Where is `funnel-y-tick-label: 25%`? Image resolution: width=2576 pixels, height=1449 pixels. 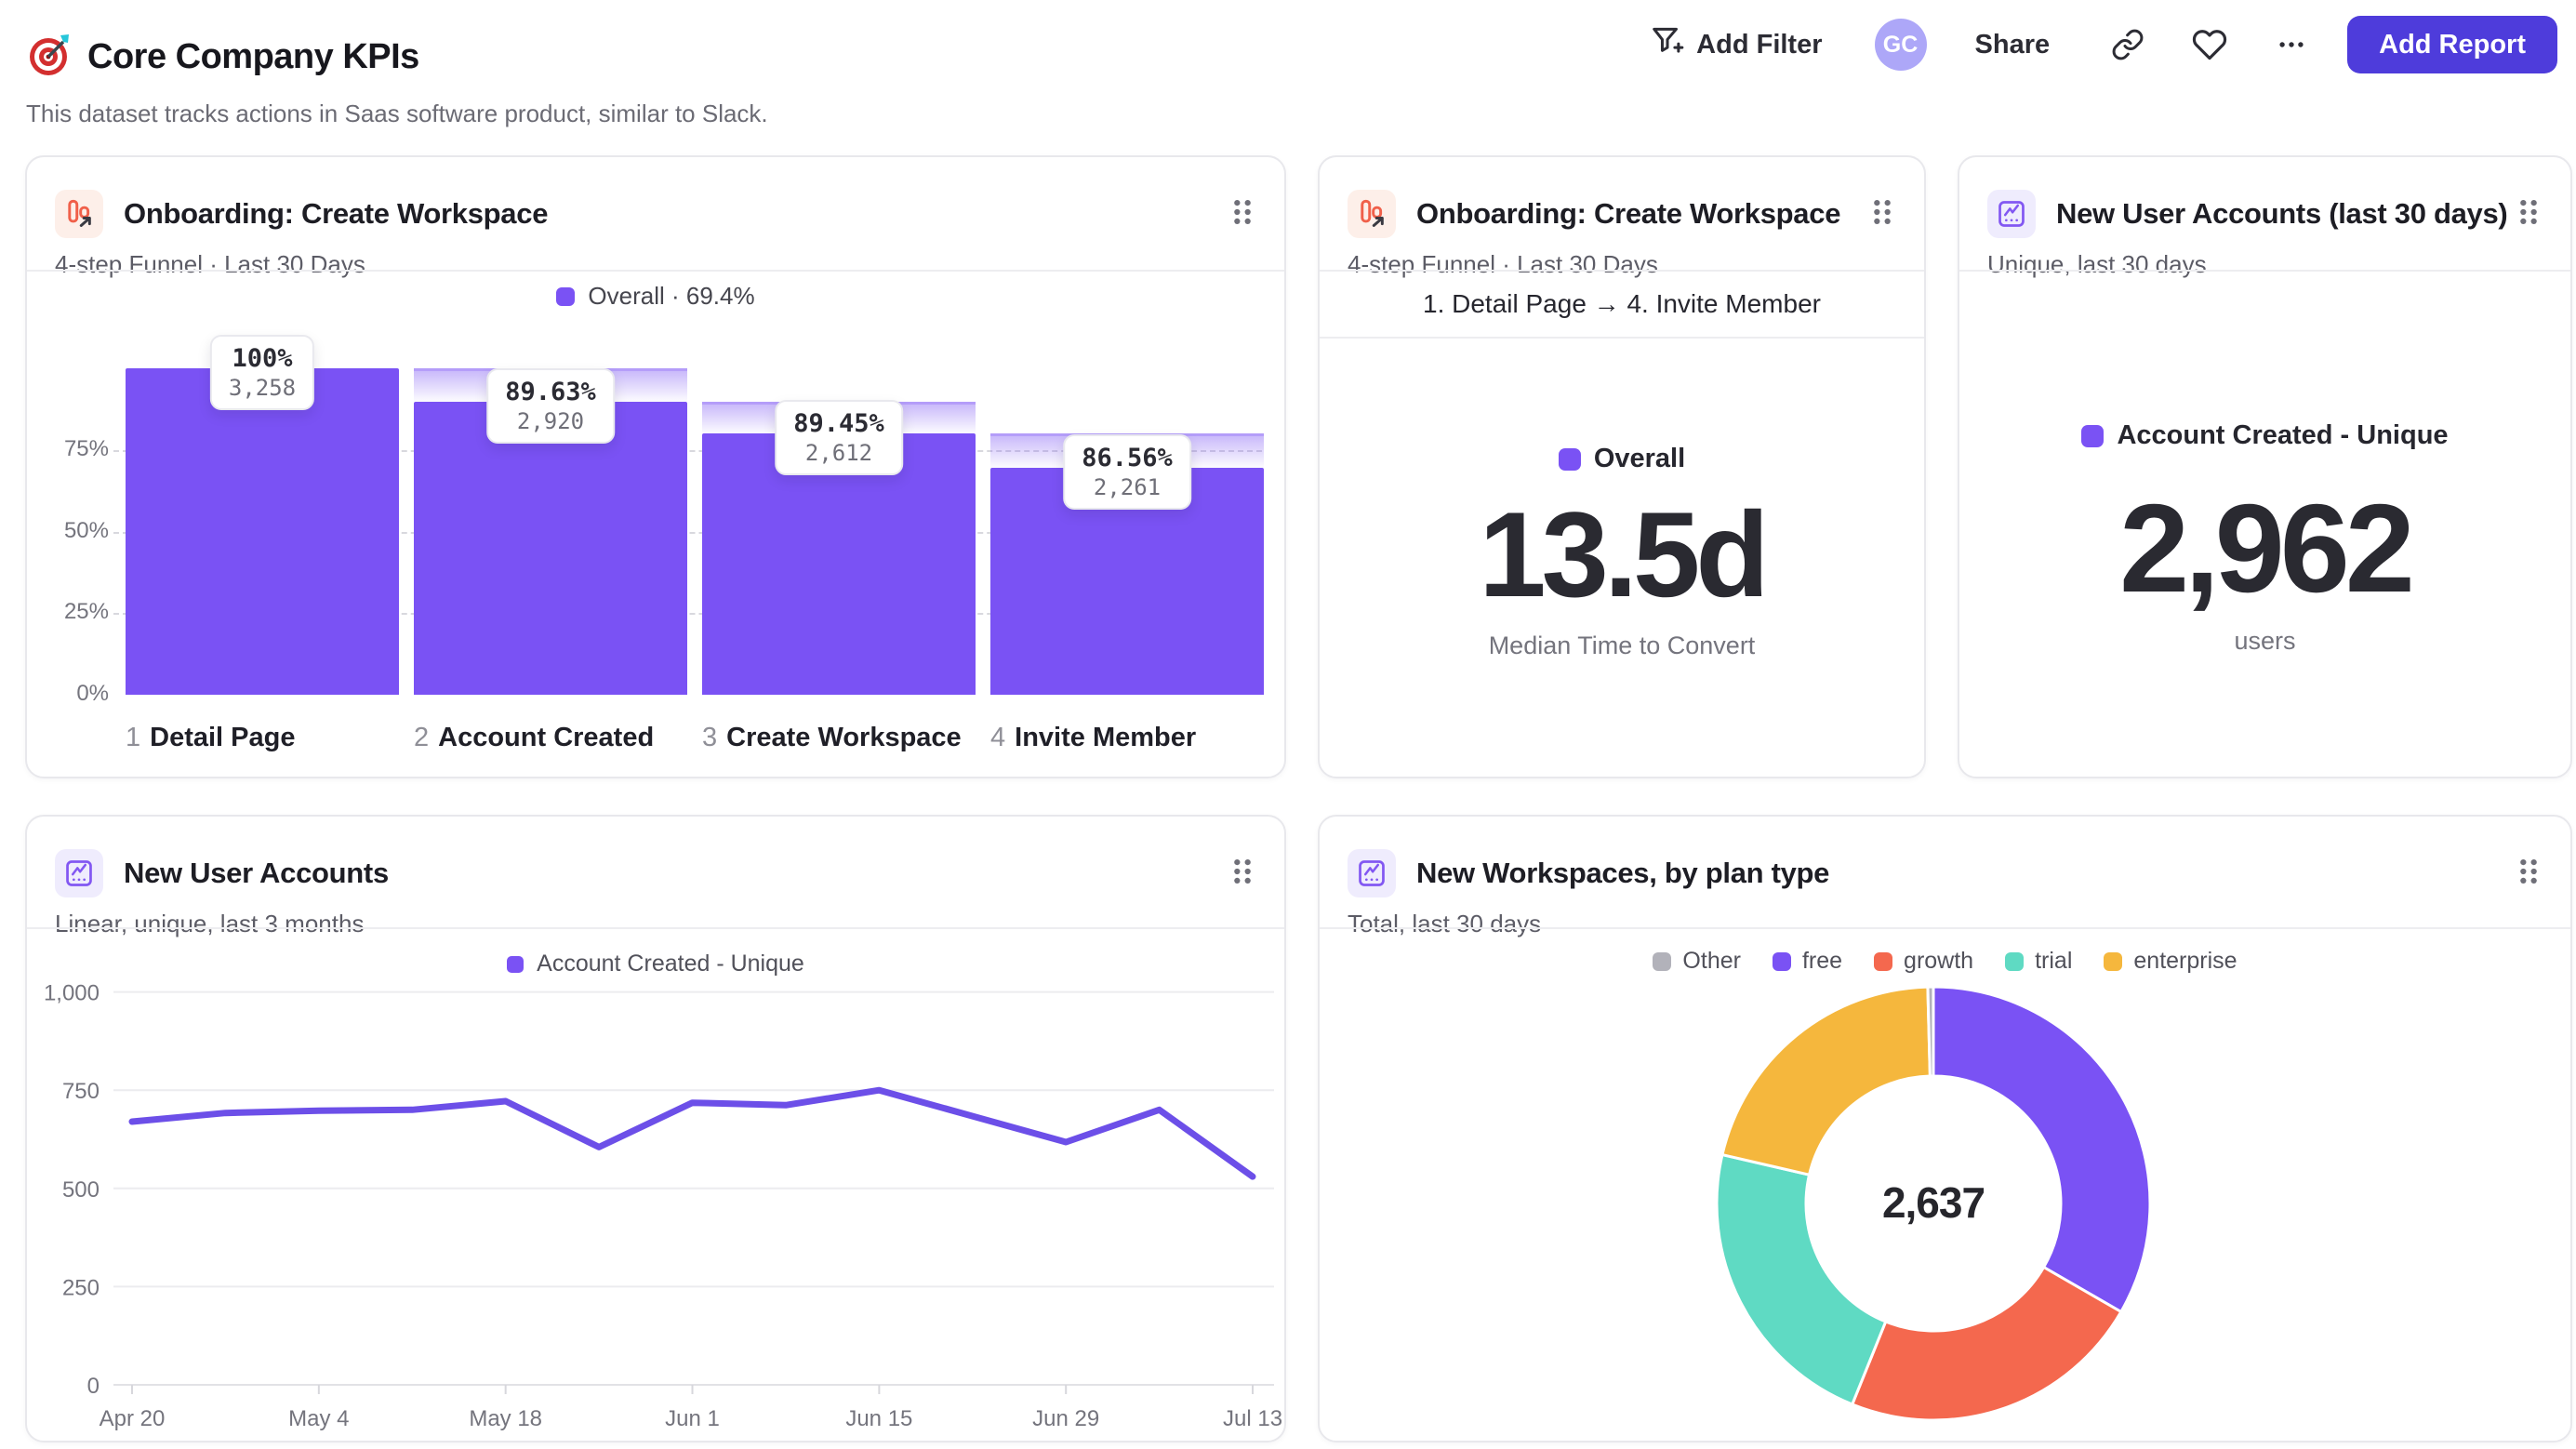 funnel-y-tick-label: 25% is located at coordinates (86, 612).